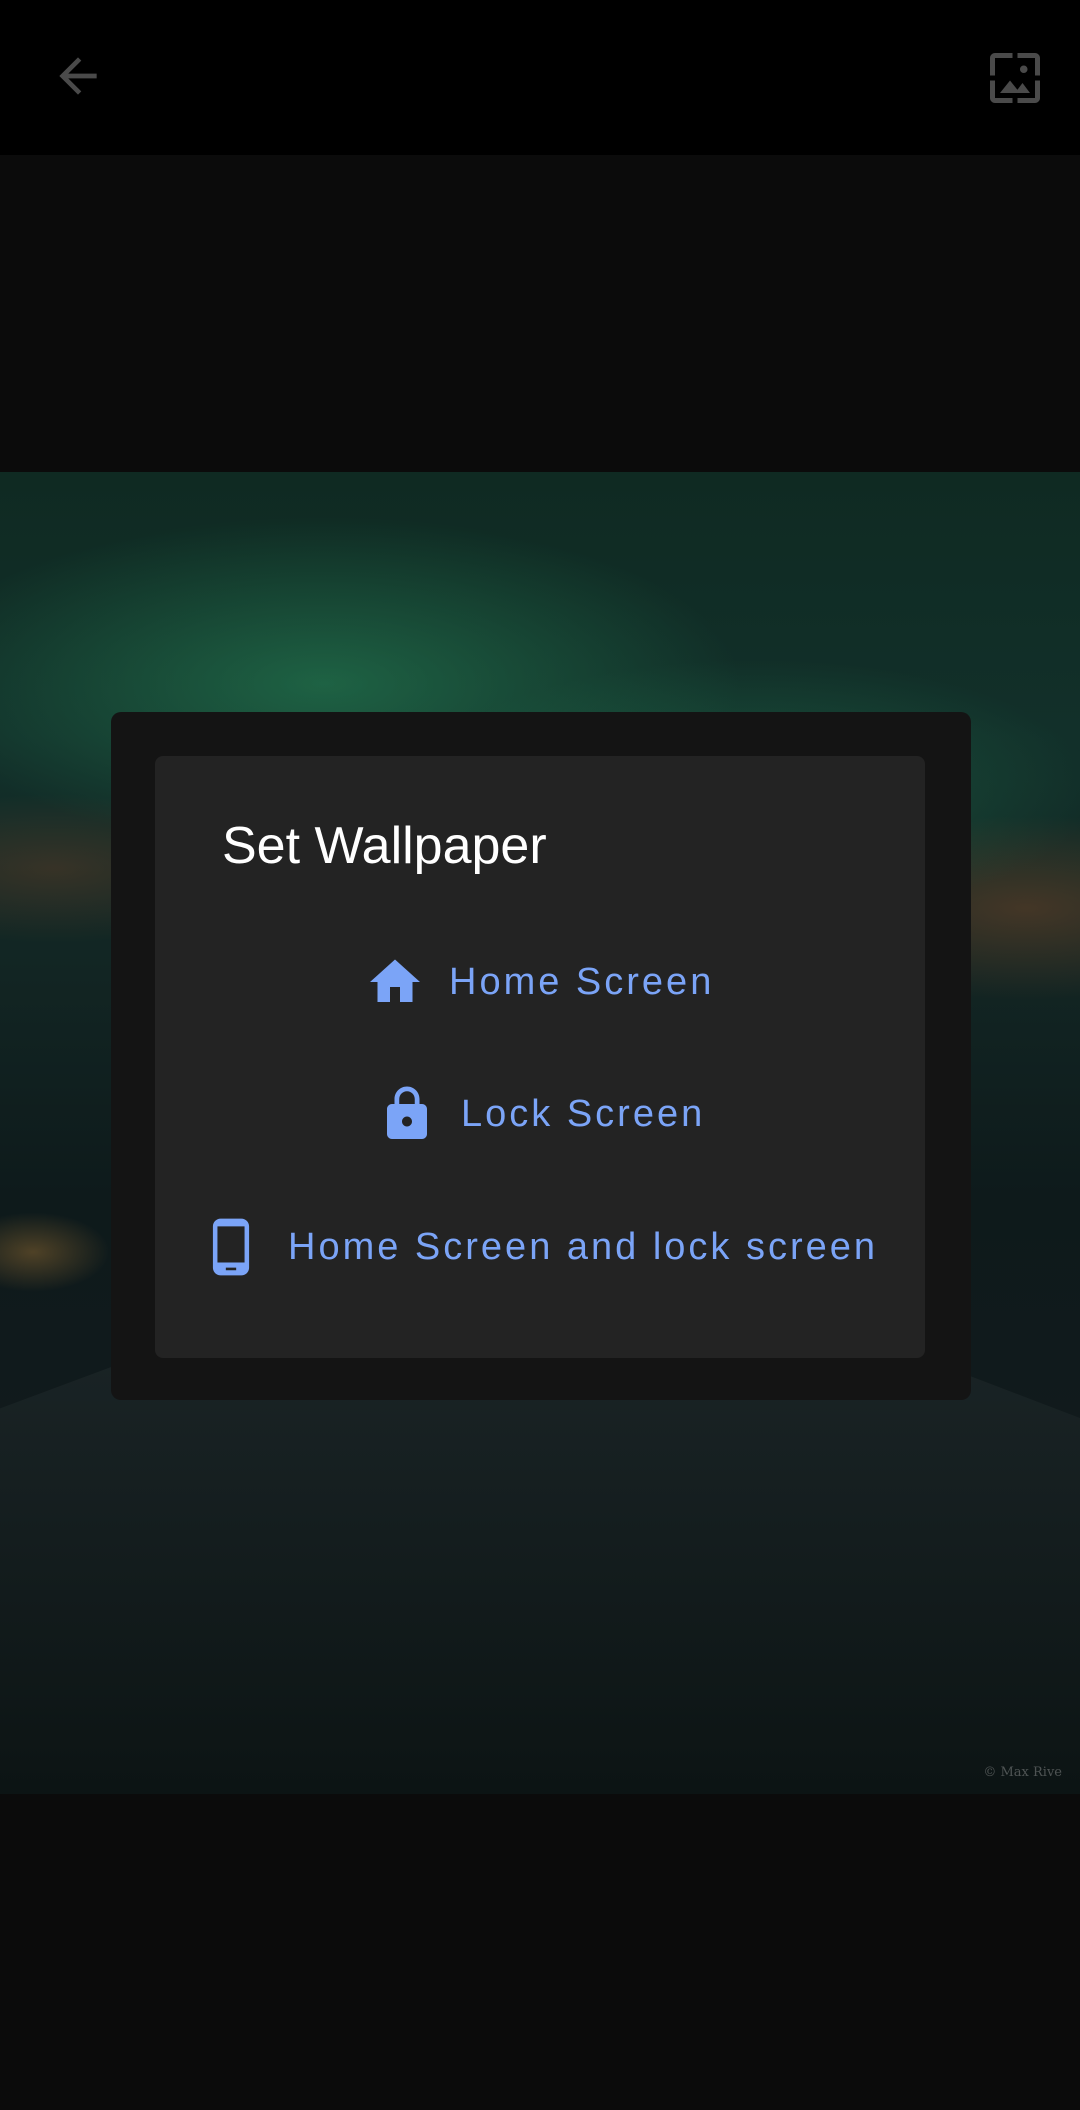  Describe the element at coordinates (395, 982) in the screenshot. I see `home-icon` at that location.